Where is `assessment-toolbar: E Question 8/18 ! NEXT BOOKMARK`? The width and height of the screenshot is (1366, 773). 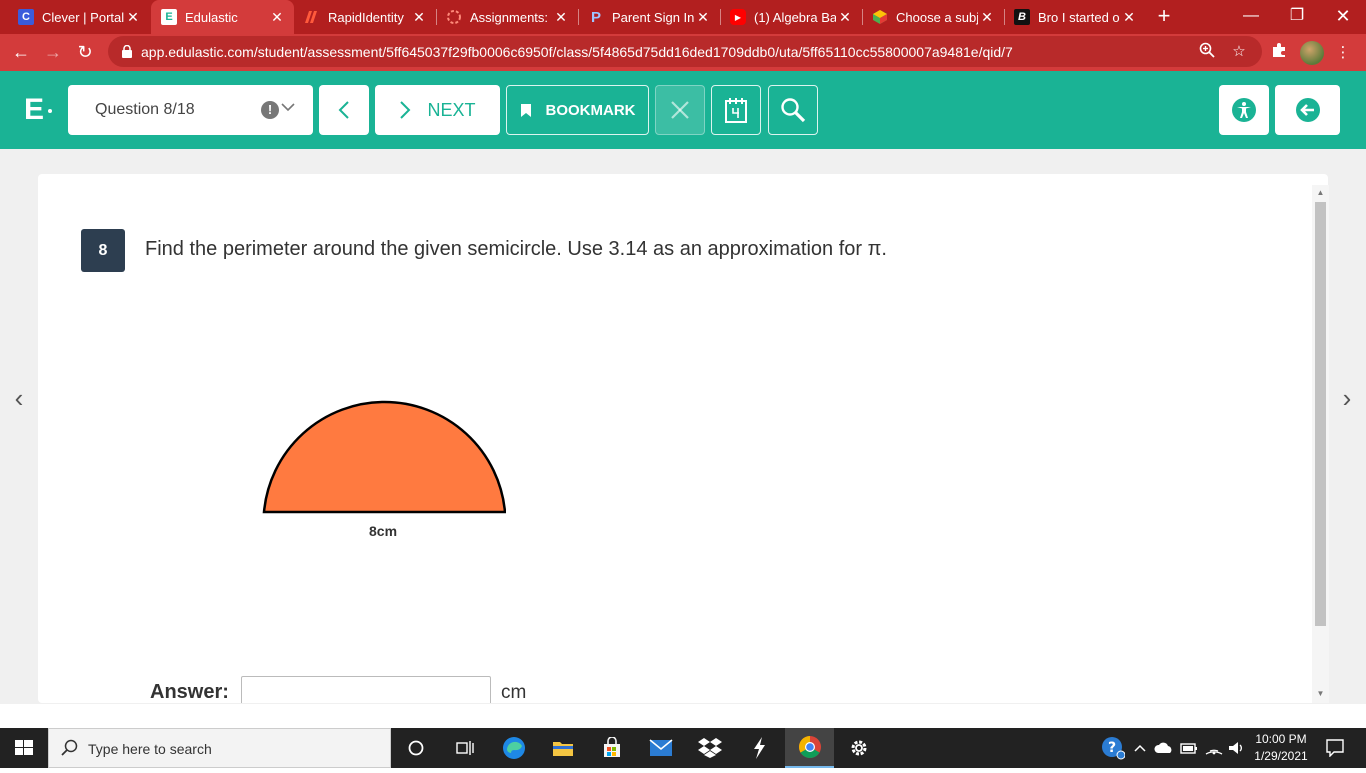
assessment-toolbar: E Question 8/18 ! NEXT BOOKMARK is located at coordinates (683, 110).